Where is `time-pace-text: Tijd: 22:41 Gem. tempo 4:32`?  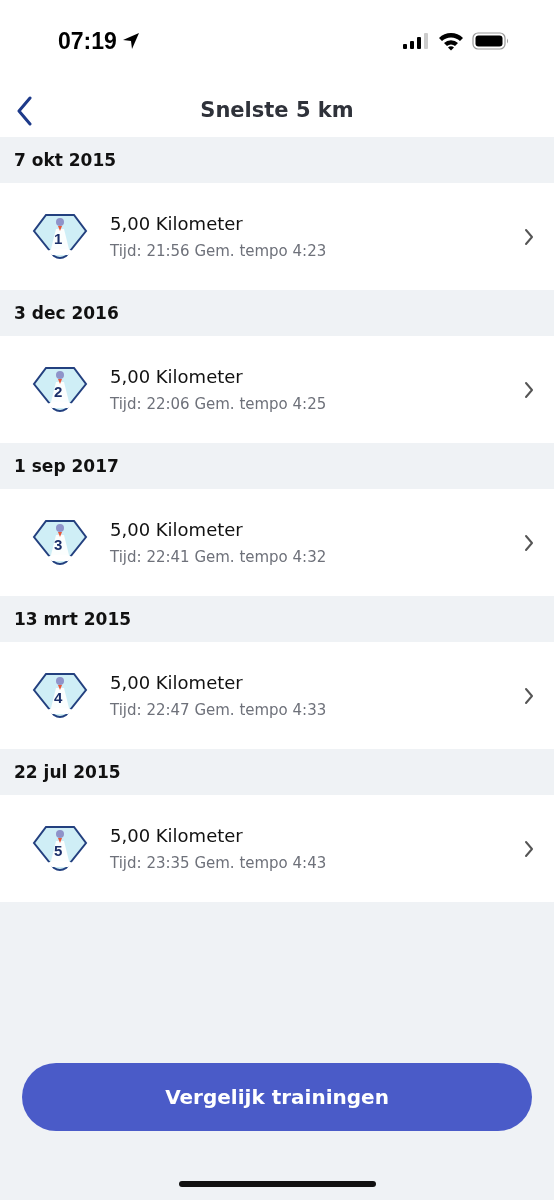
time-pace-text: Tijd: 22:41 Gem. tempo 4:32 is located at coordinates (219, 557).